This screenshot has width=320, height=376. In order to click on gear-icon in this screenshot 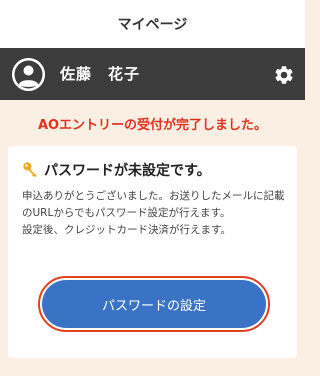, I will do `click(284, 75)`.